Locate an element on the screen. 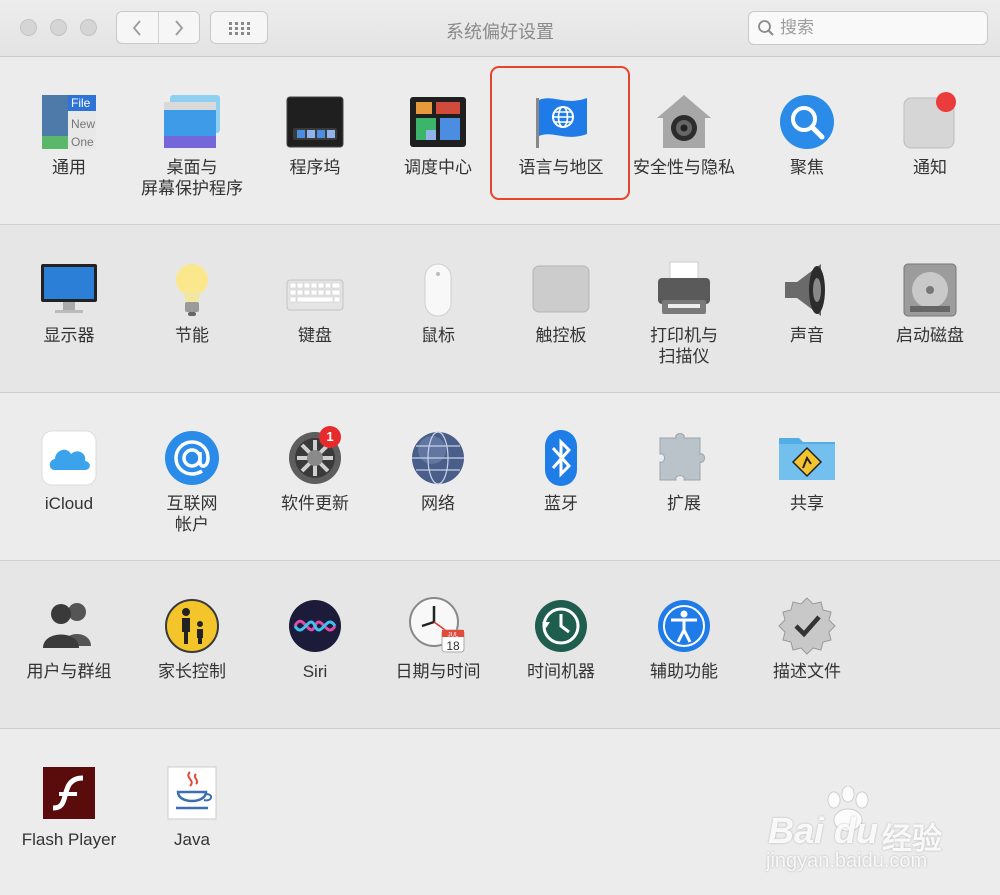 This screenshot has height=895, width=1000. display-monitor-icon is located at coordinates (69, 290).